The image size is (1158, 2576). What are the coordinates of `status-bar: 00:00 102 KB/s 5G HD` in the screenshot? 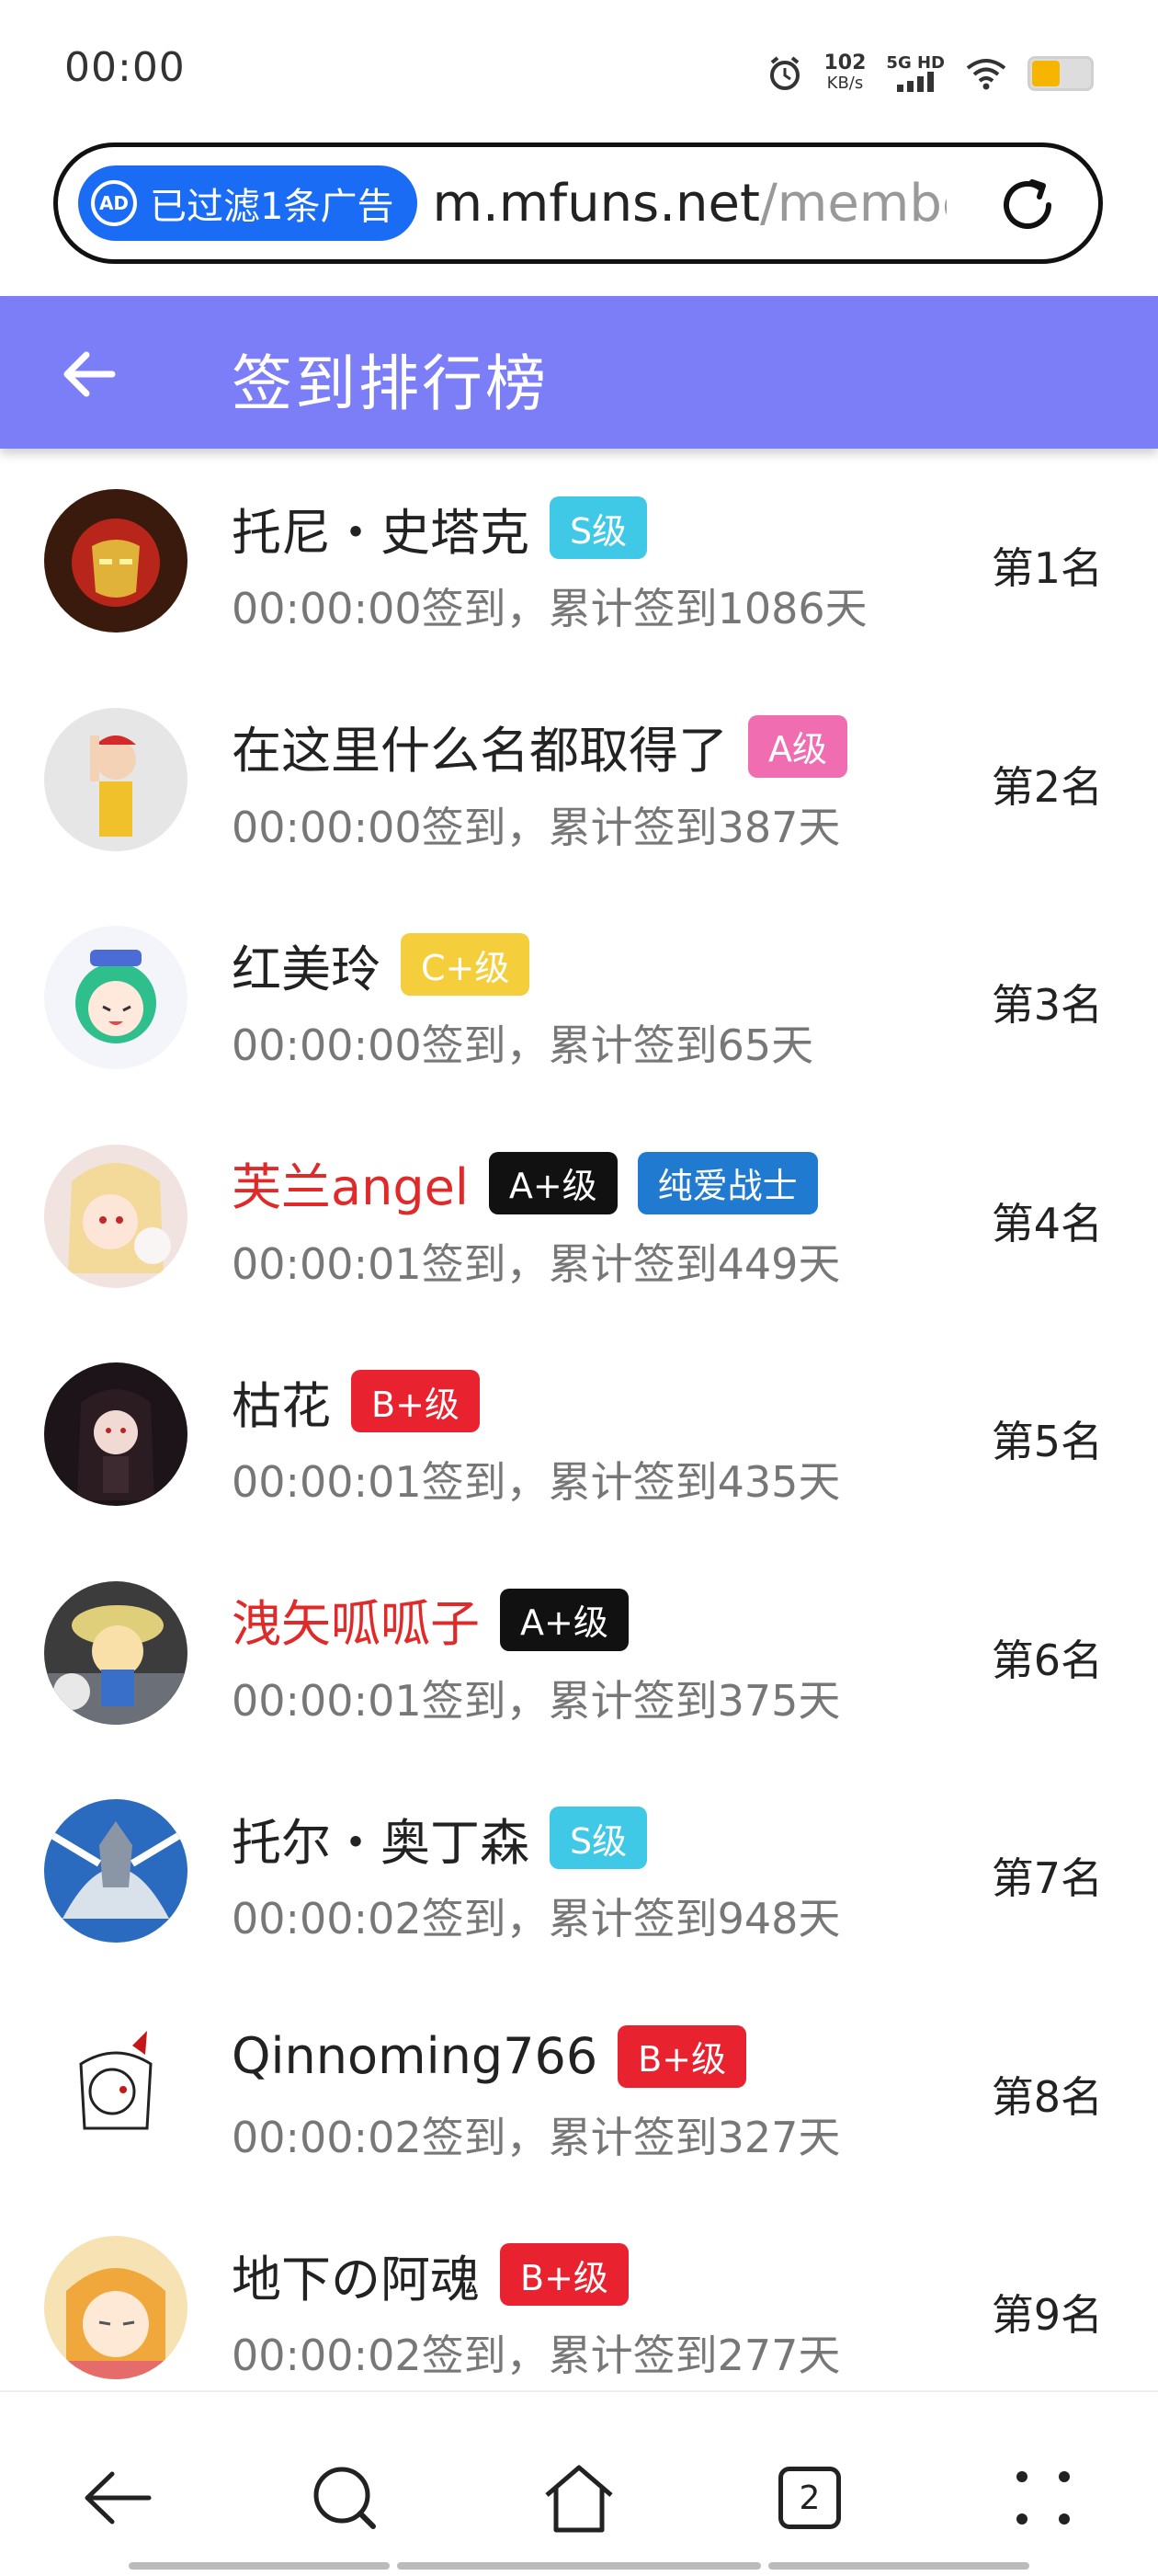 It's located at (579, 69).